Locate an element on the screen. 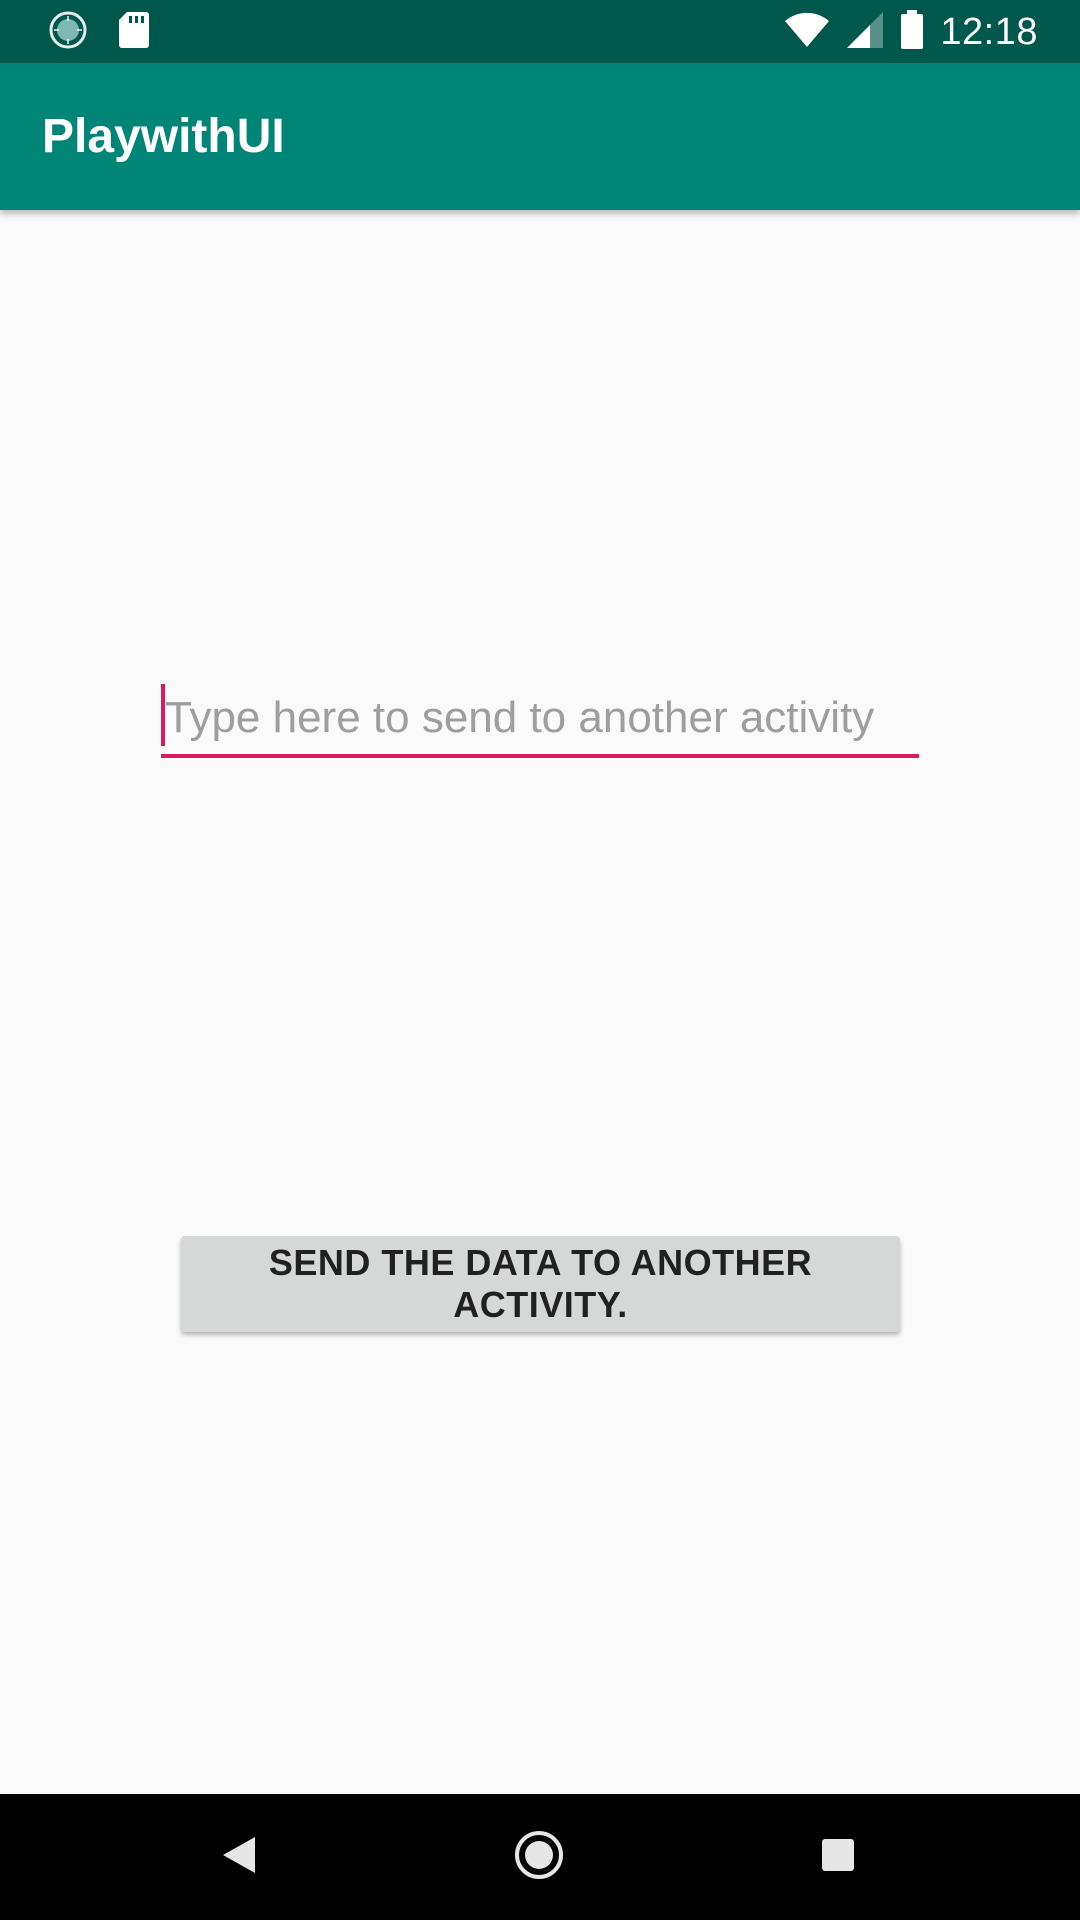 This screenshot has width=1080, height=1920. sd-card-icon is located at coordinates (134, 32).